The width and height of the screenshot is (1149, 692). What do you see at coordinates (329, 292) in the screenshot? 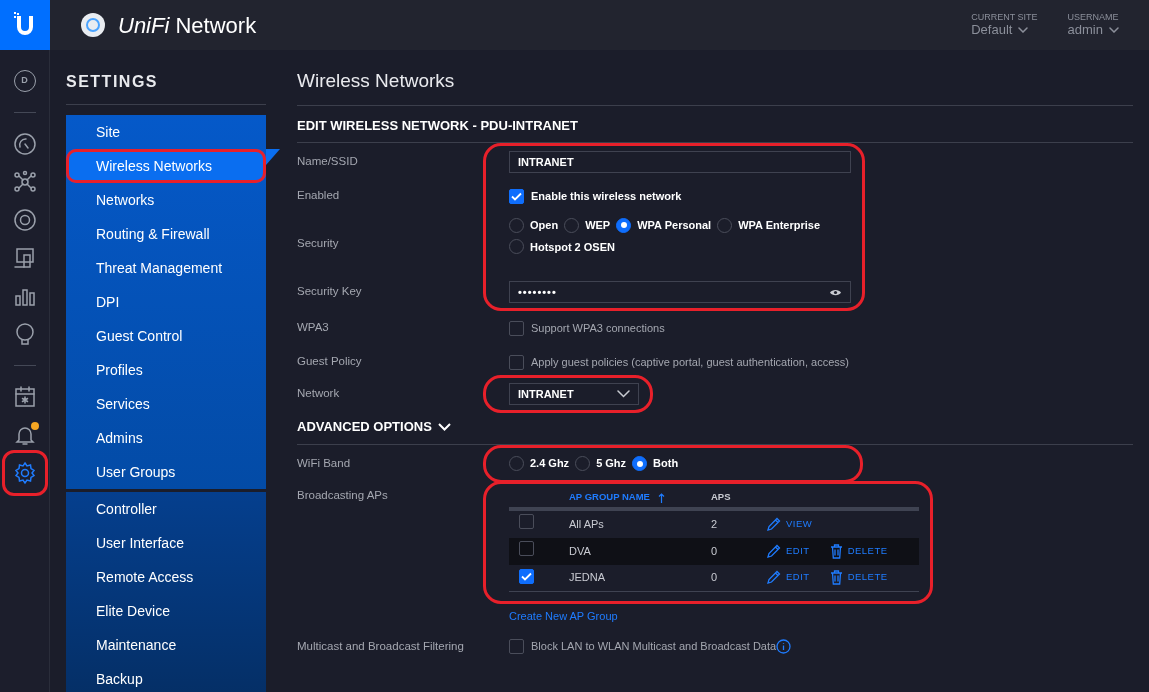
I see `field-label: Security Key` at bounding box center [329, 292].